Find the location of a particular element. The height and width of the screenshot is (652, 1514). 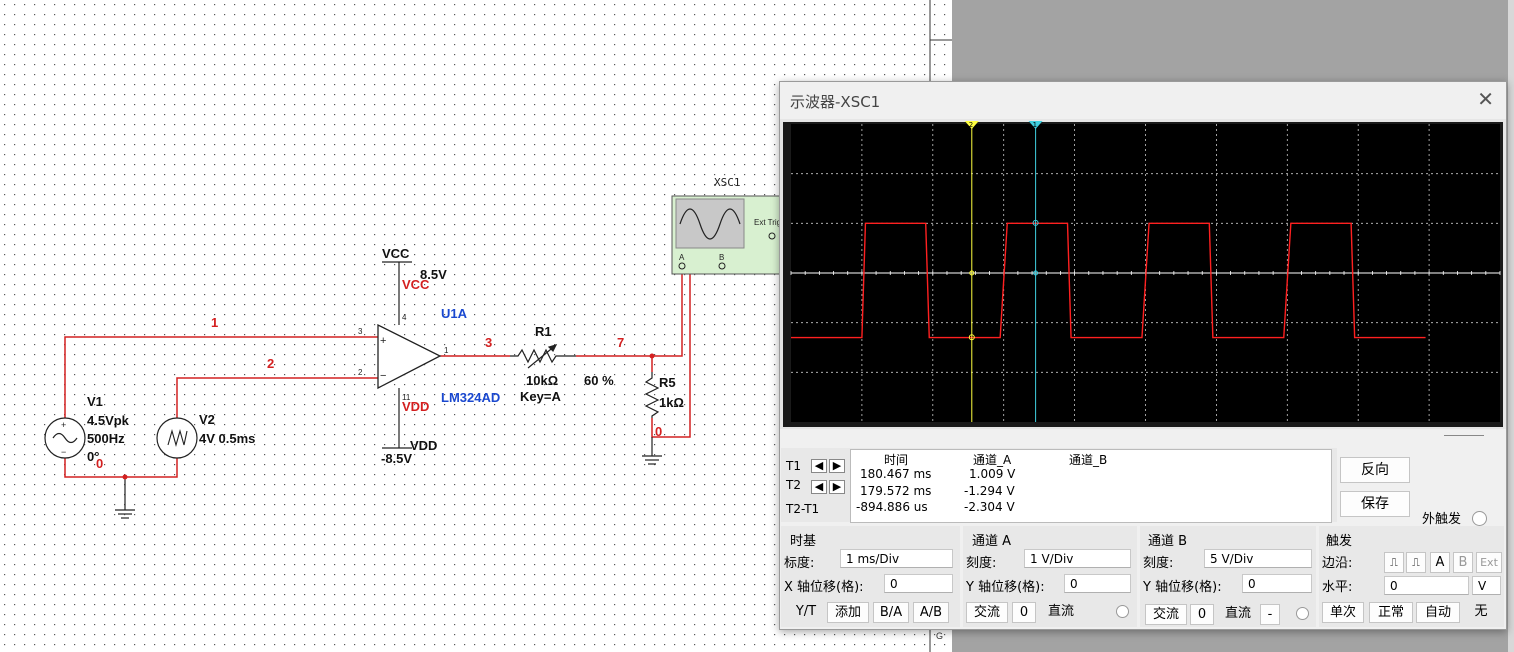

v2-source is located at coordinates (177, 438).